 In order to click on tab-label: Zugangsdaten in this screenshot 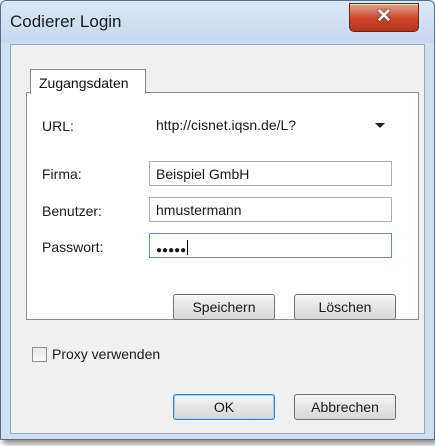, I will do `click(84, 83)`.